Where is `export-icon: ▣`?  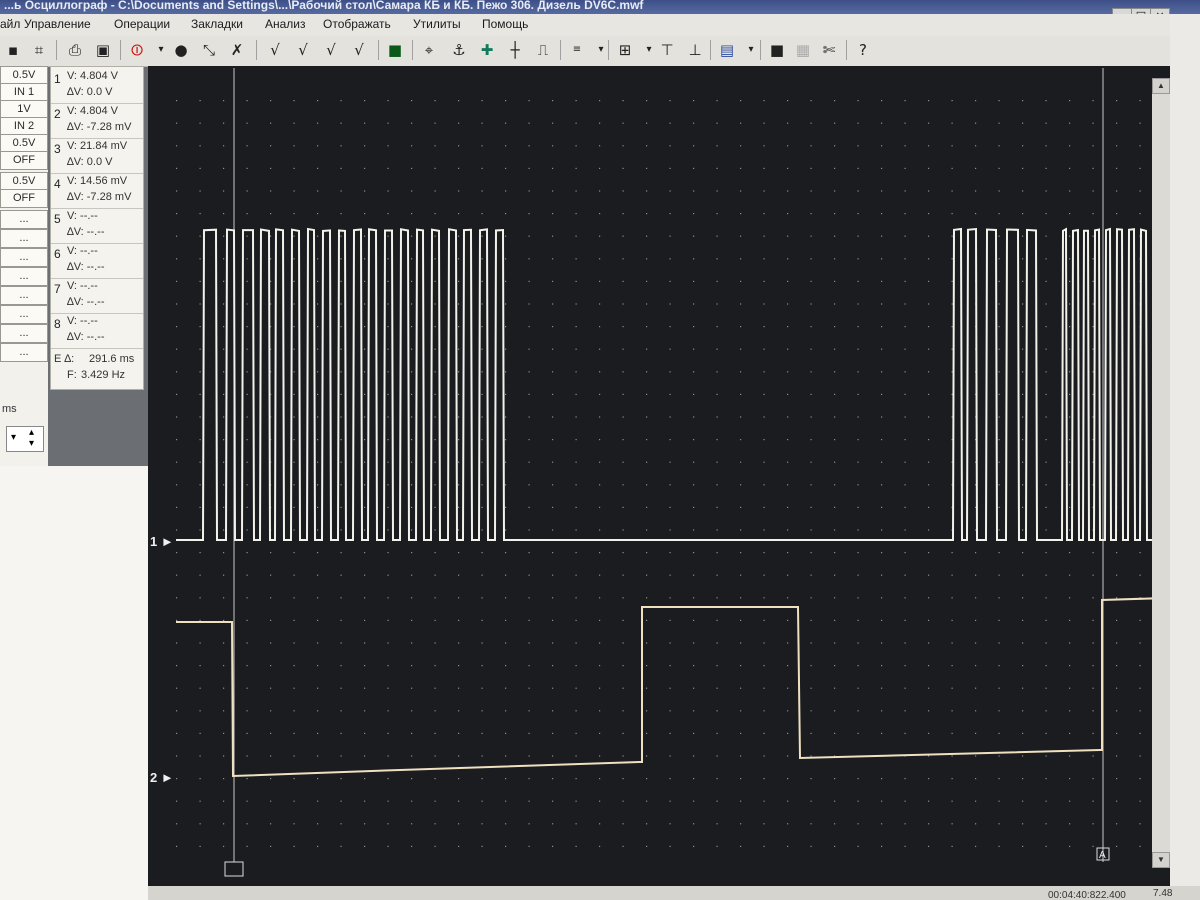
export-icon: ▣ is located at coordinates (103, 50).